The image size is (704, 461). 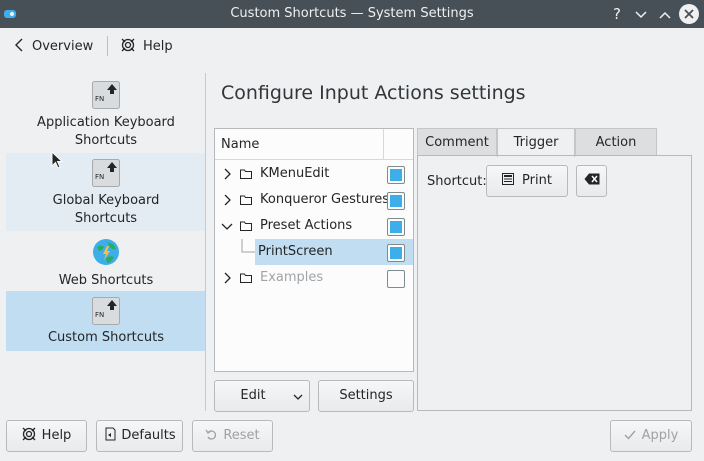 I want to click on tree-row-examples: Examples, so click(x=314, y=278).